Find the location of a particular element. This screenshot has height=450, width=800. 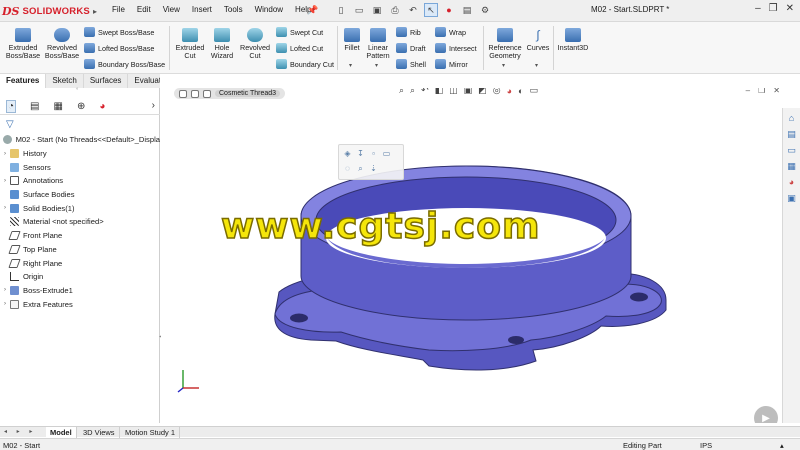

hole-wizard-button: Hole Wizard is located at coordinates (222, 44).